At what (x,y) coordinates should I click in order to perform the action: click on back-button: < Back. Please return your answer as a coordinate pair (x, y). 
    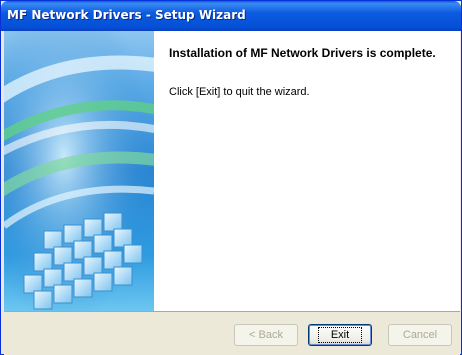
    Looking at the image, I should click on (266, 335).